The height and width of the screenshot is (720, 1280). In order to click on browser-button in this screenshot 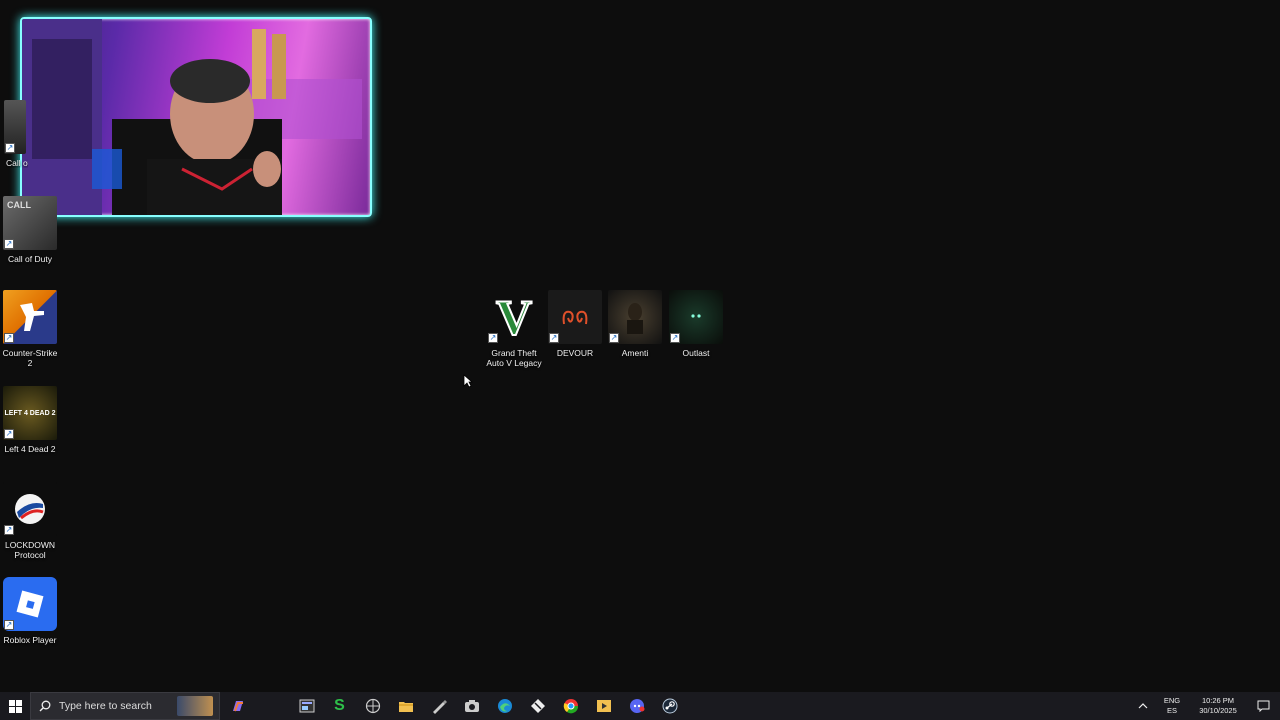, I will do `click(372, 706)`.